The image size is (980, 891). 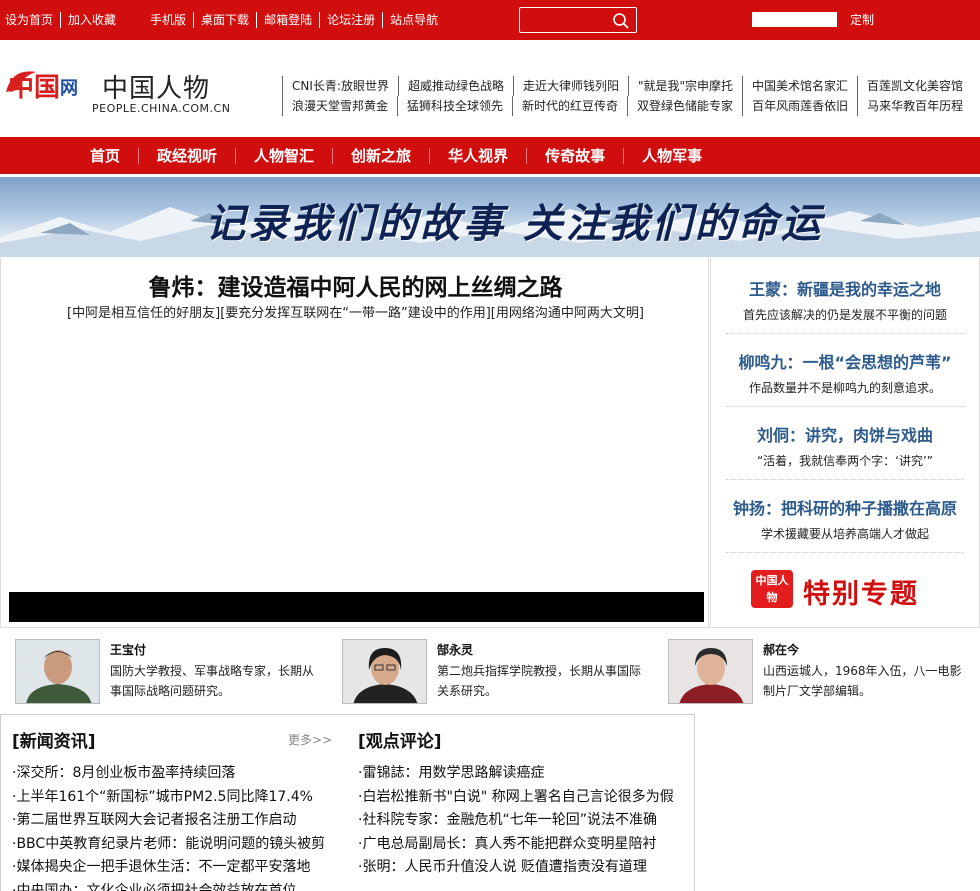 I want to click on custom-button: 定制, so click(x=862, y=20).